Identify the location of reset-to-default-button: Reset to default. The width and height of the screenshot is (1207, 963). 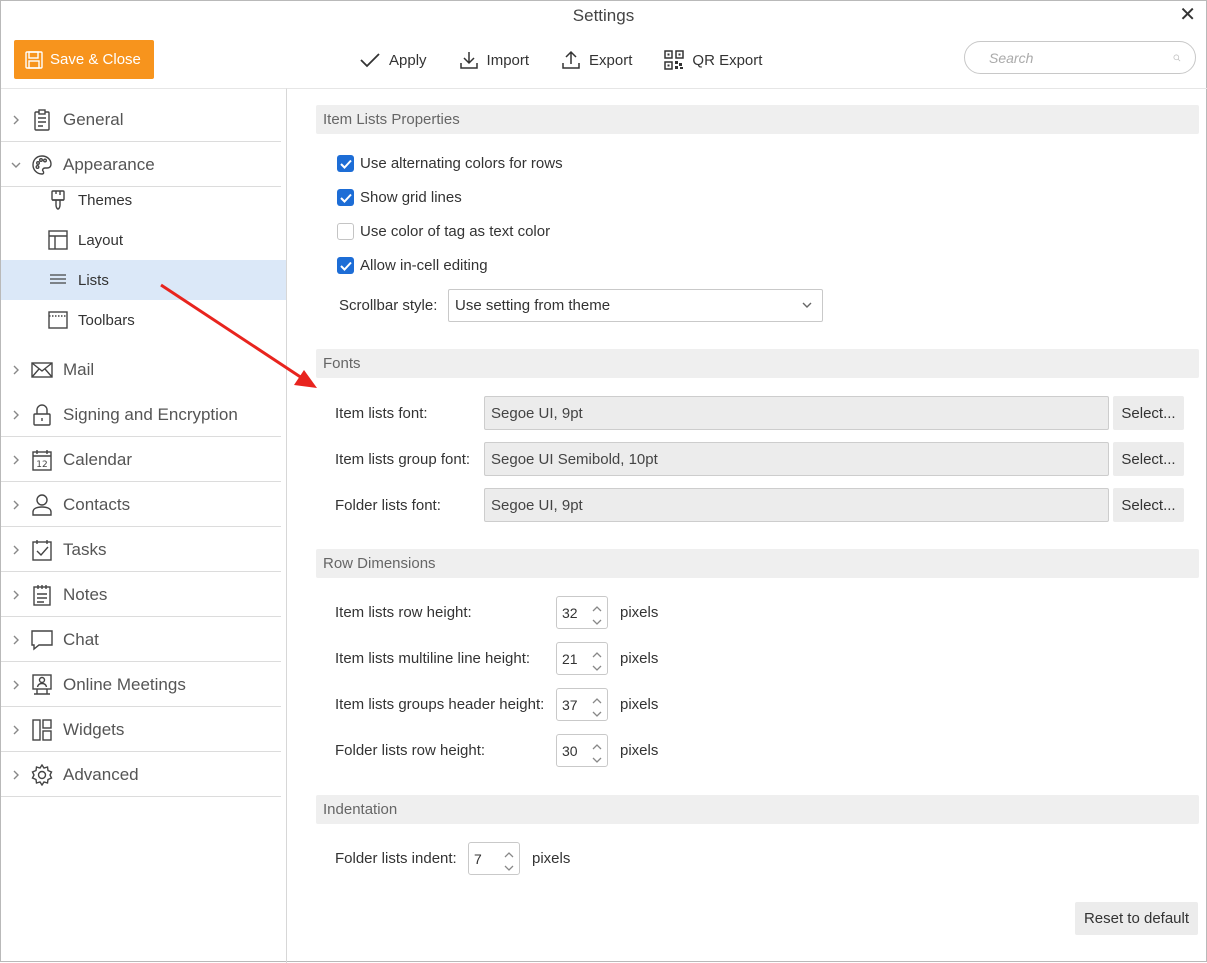
(1136, 918).